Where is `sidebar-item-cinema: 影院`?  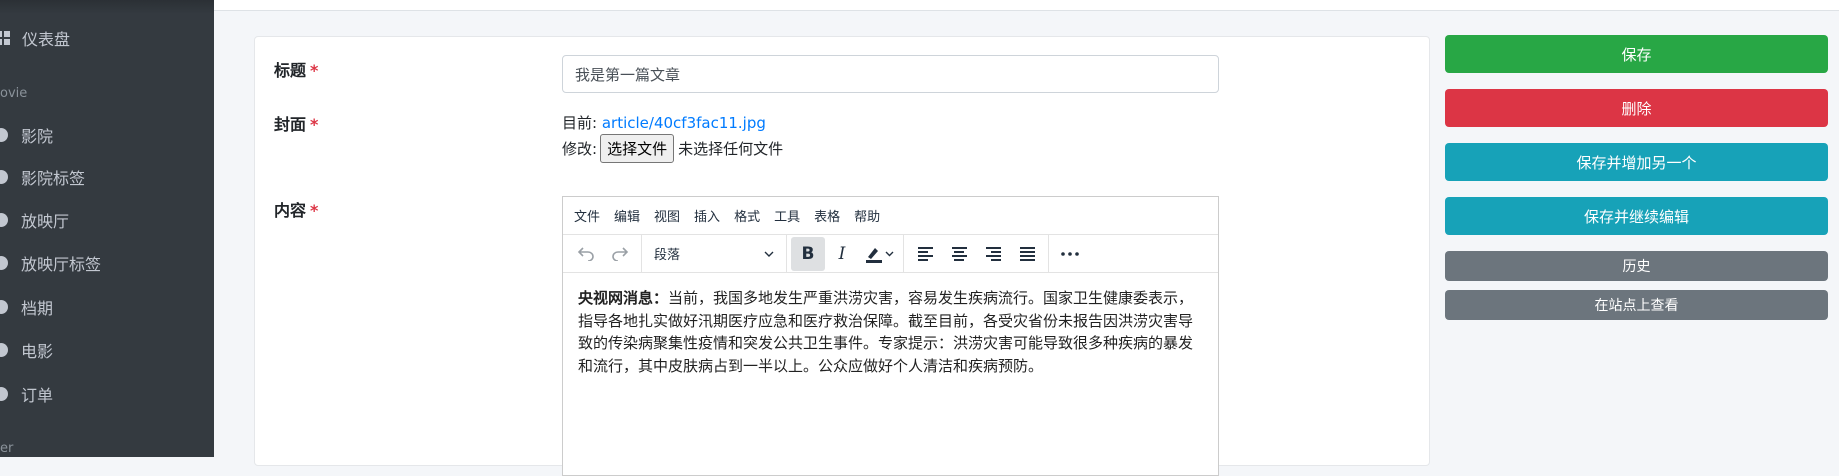 sidebar-item-cinema: 影院 is located at coordinates (26, 135).